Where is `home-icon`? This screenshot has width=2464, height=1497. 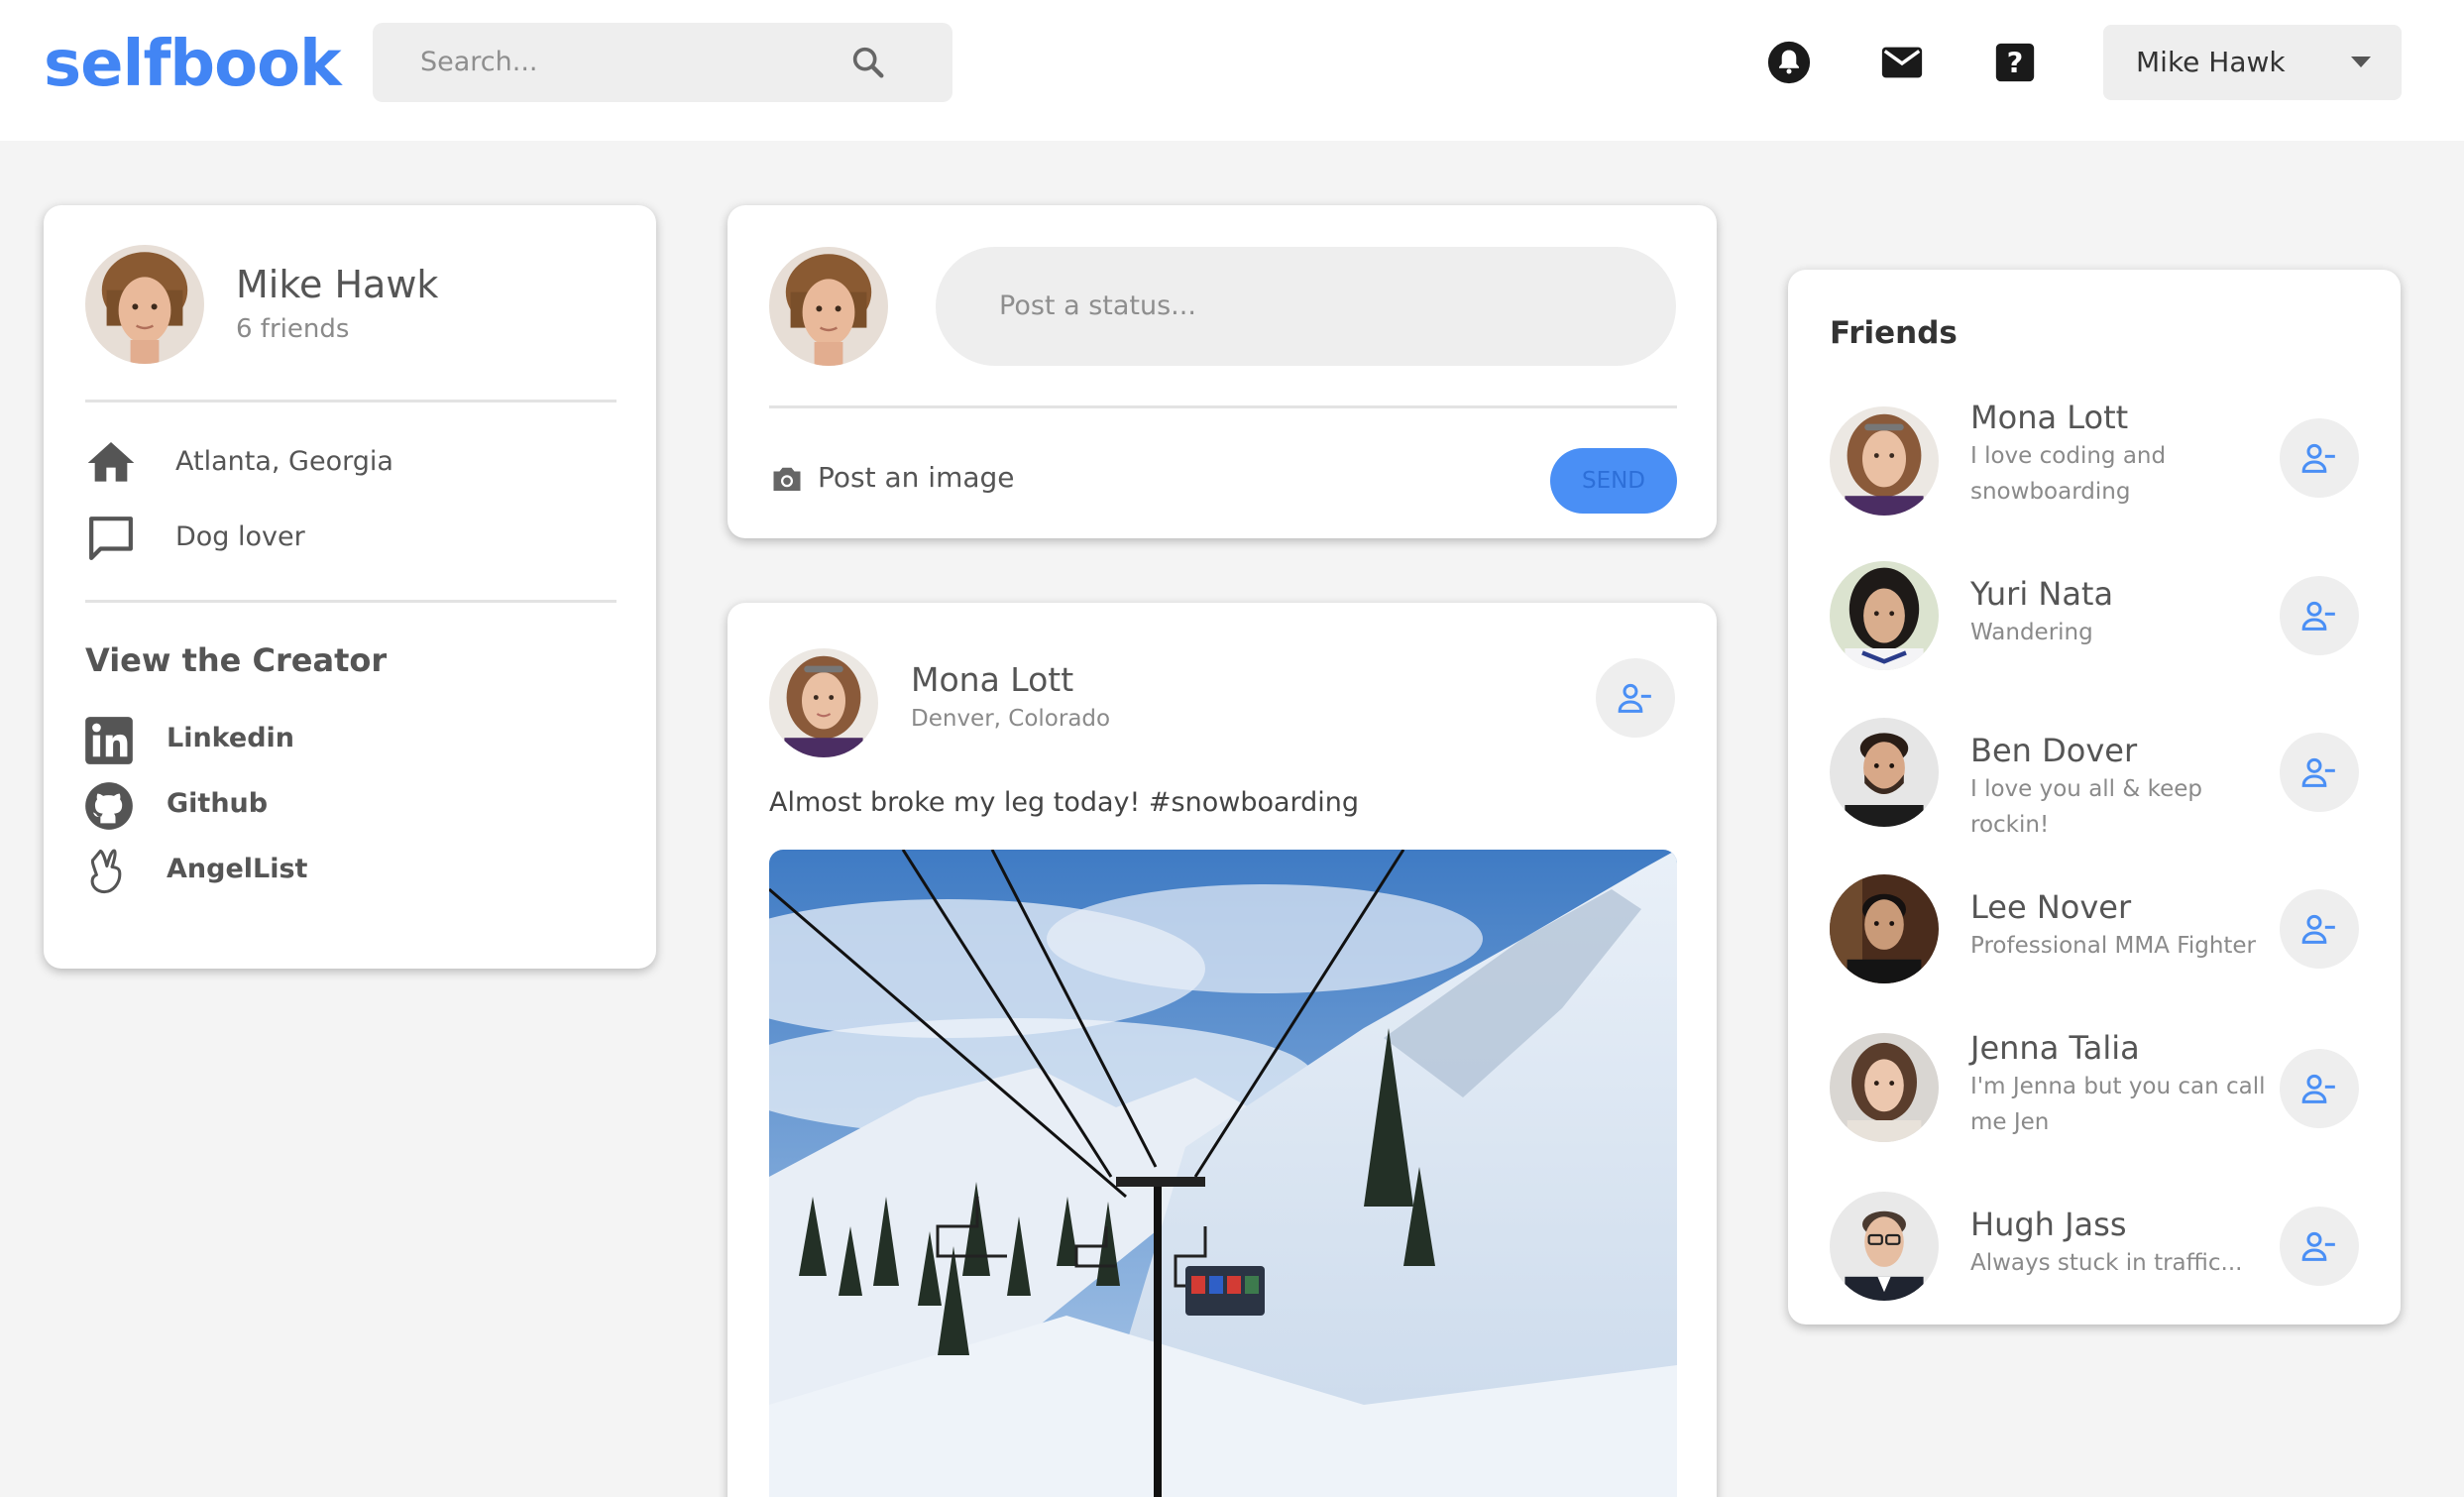
home-icon is located at coordinates (111, 462).